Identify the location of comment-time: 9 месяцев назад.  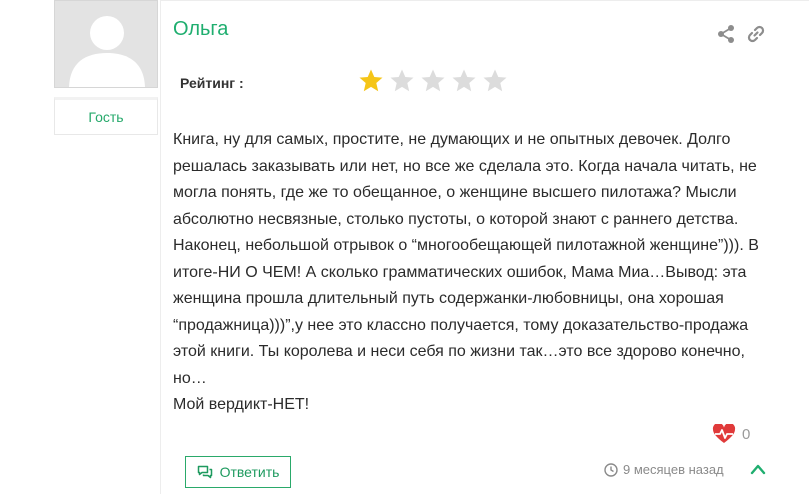
(664, 469).